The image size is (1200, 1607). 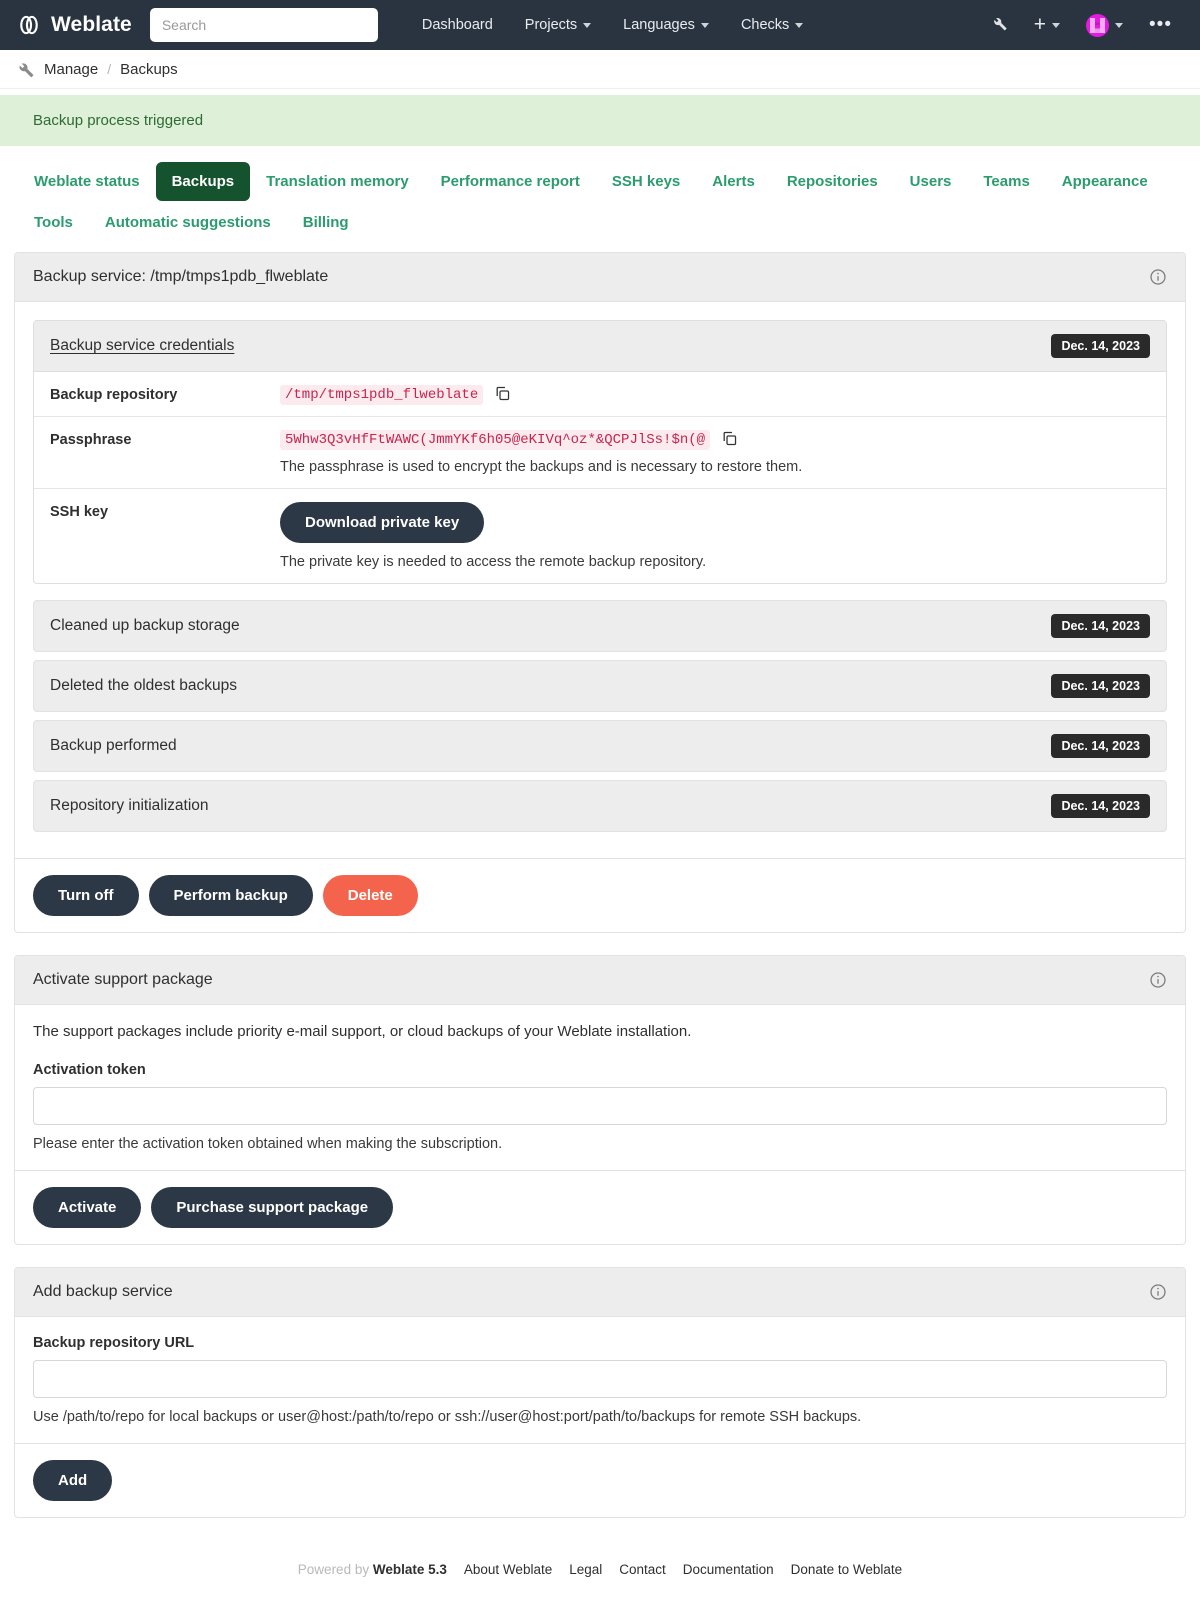 What do you see at coordinates (646, 181) in the screenshot?
I see `tab-ssh-keys: SSH keys` at bounding box center [646, 181].